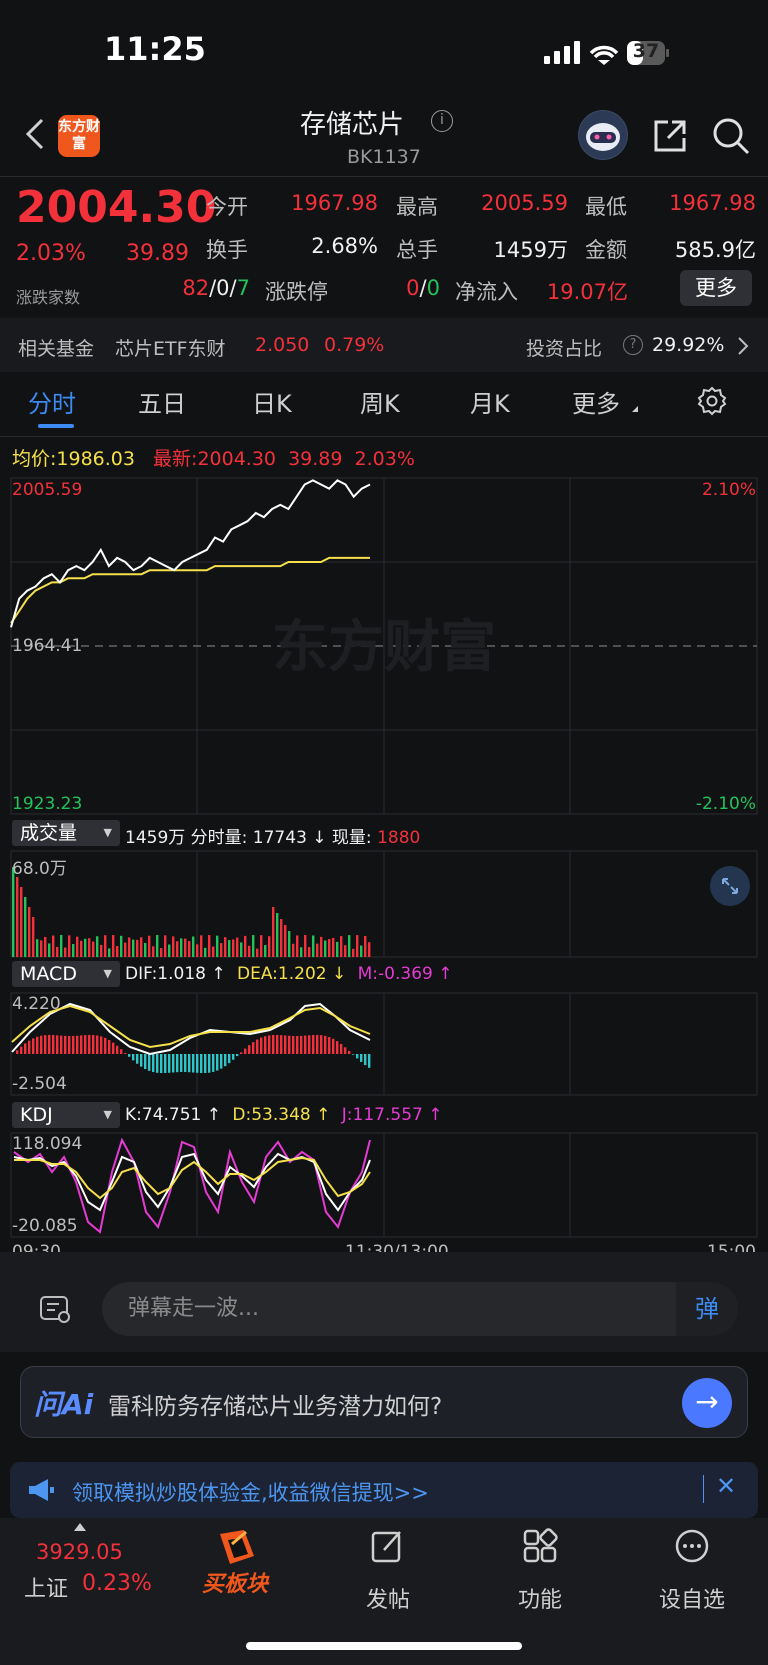 Image resolution: width=768 pixels, height=1665 pixels. What do you see at coordinates (725, 804) in the screenshot?
I see `y-min-pct-label: -2.10%` at bounding box center [725, 804].